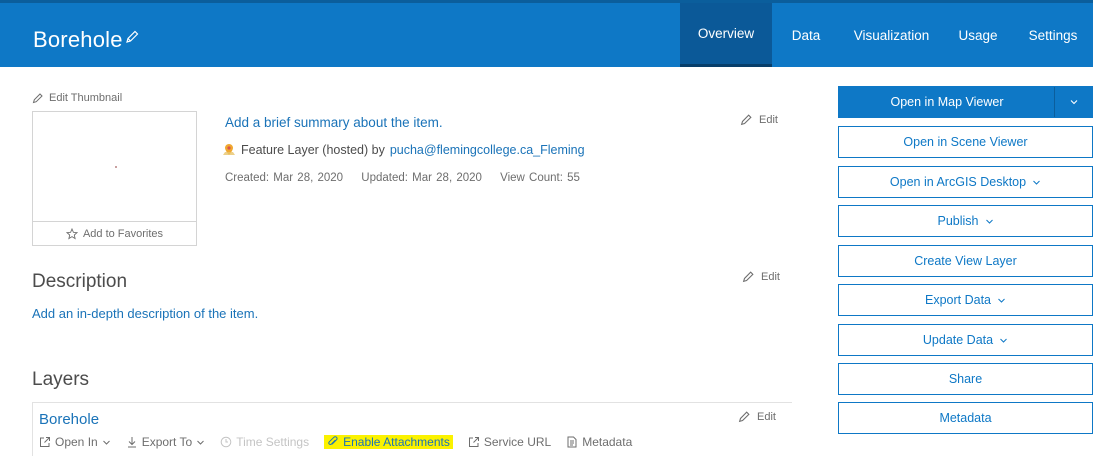 This screenshot has width=1093, height=456. I want to click on export-data-label: Export Data, so click(957, 300).